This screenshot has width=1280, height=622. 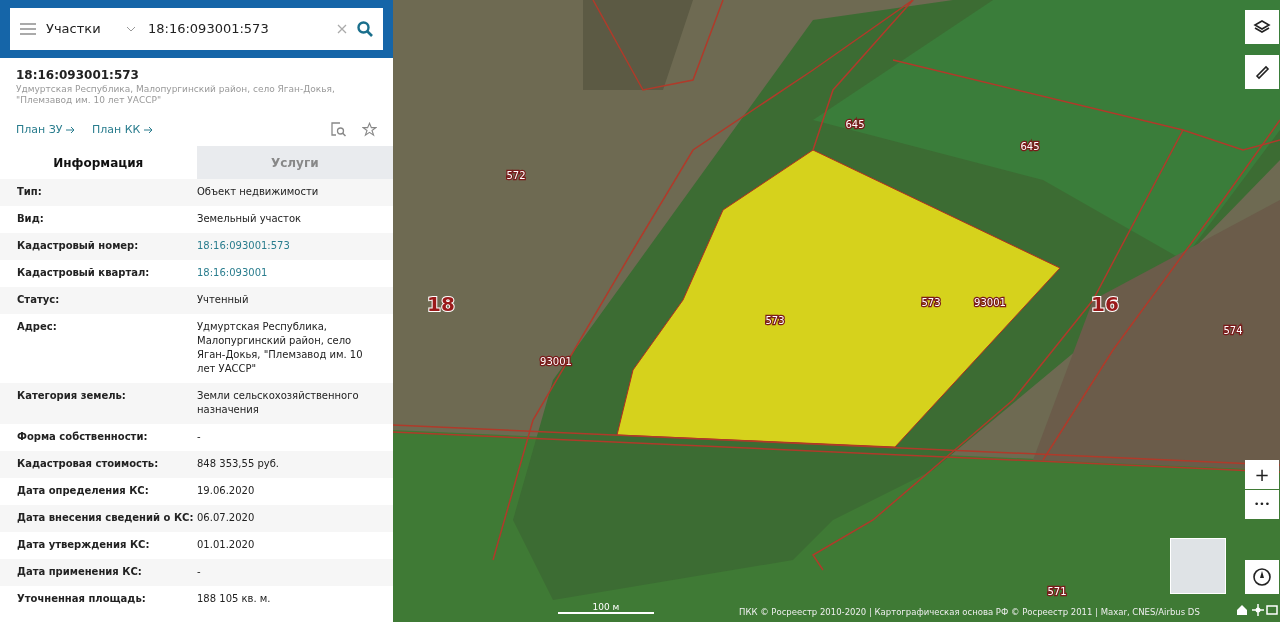 I want to click on layers-button, so click(x=1262, y=27).